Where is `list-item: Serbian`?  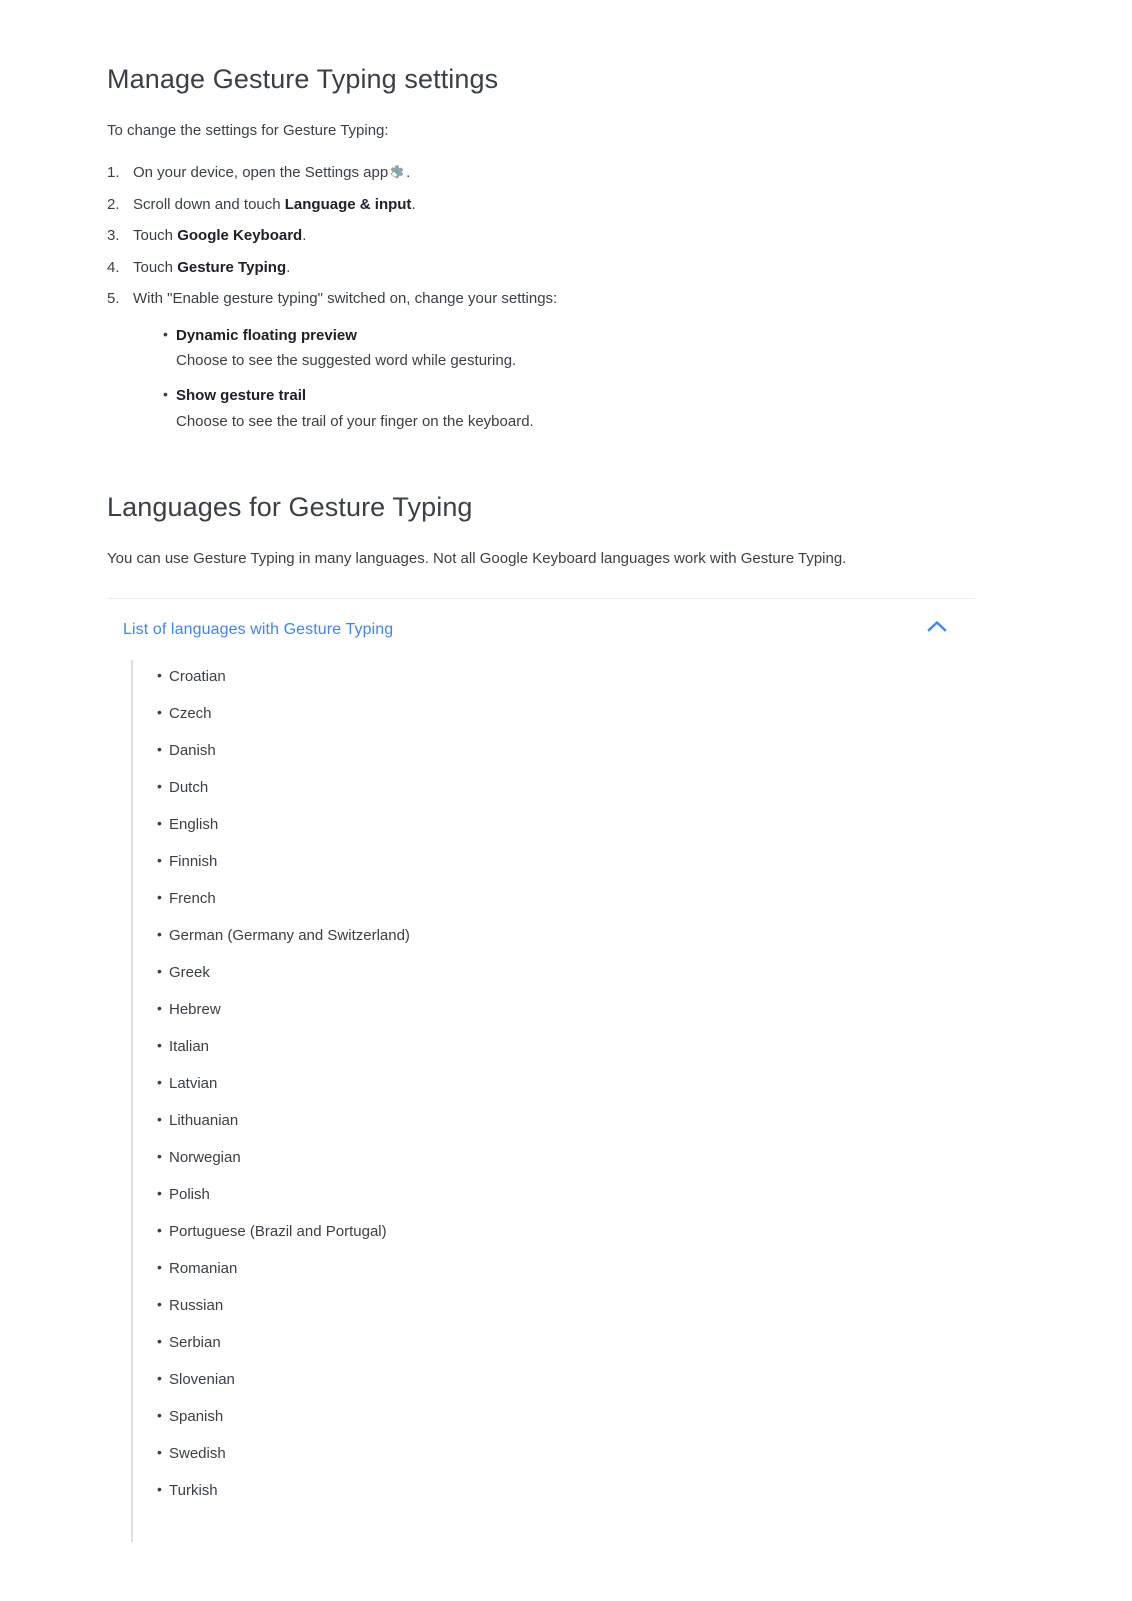
list-item: Serbian is located at coordinates (566, 1343).